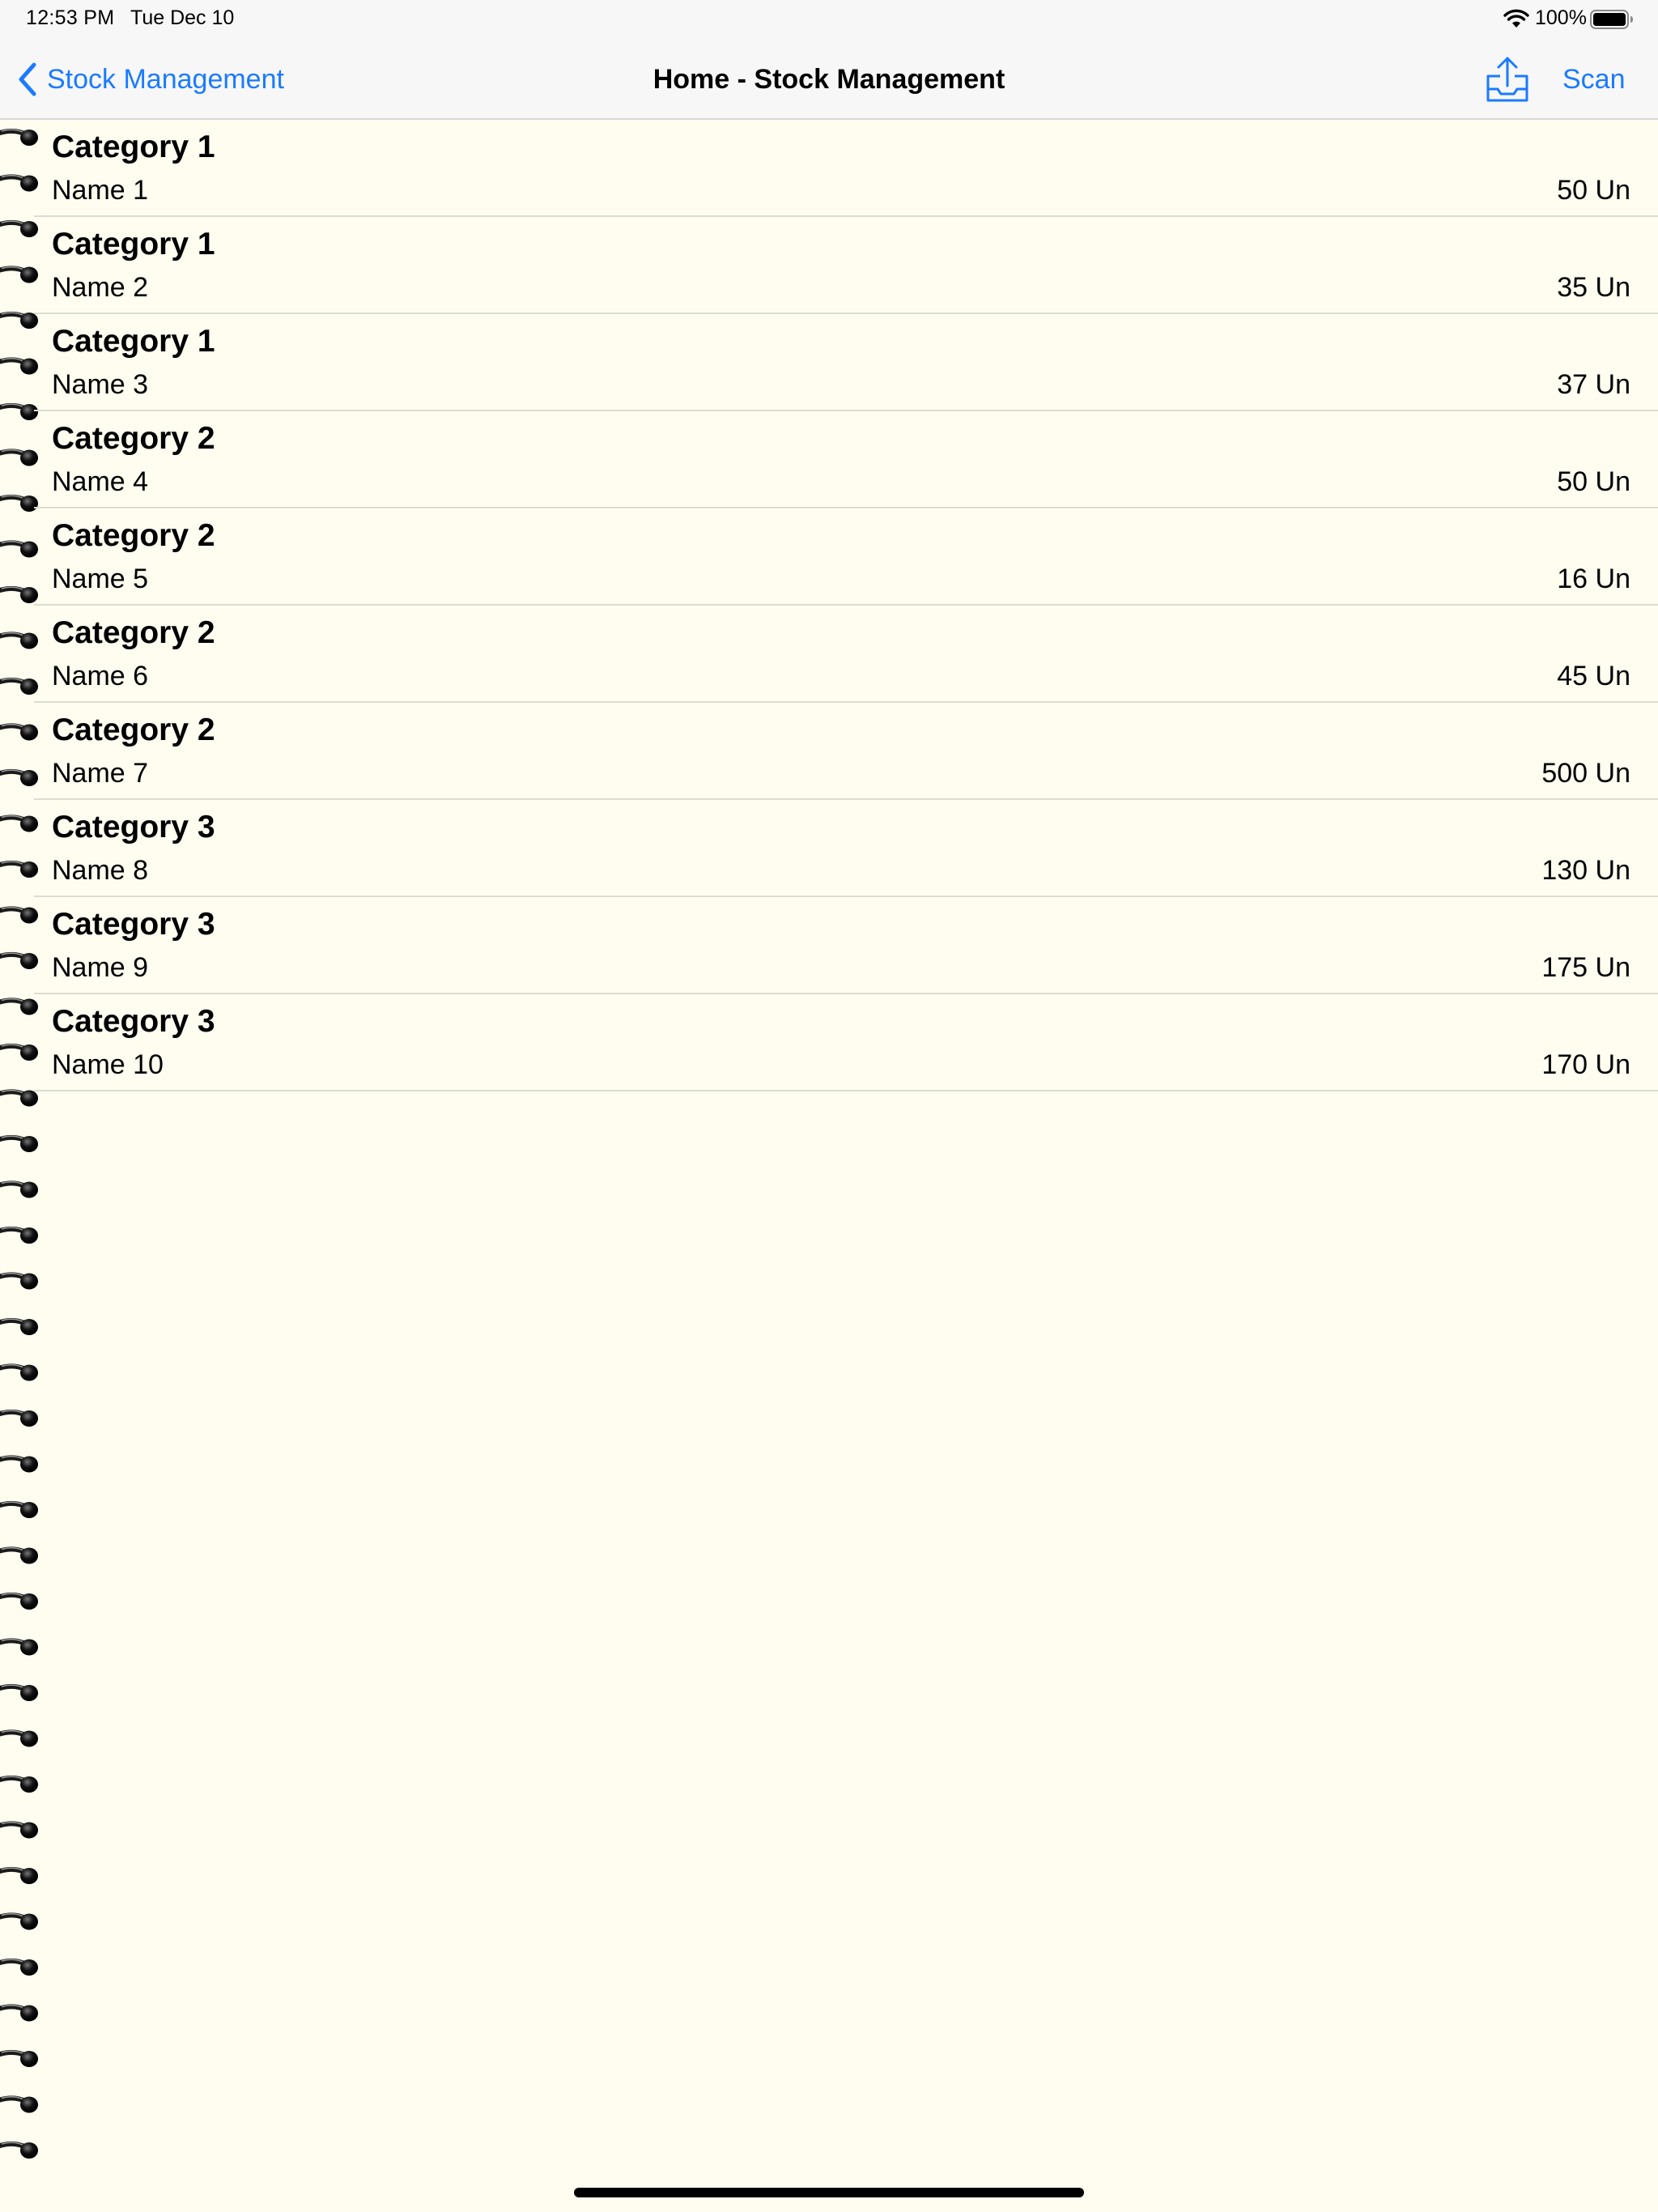 Image resolution: width=1658 pixels, height=2212 pixels. Describe the element at coordinates (846, 752) in the screenshot. I see `list-item: Category 2 Name 7 500 Un` at that location.